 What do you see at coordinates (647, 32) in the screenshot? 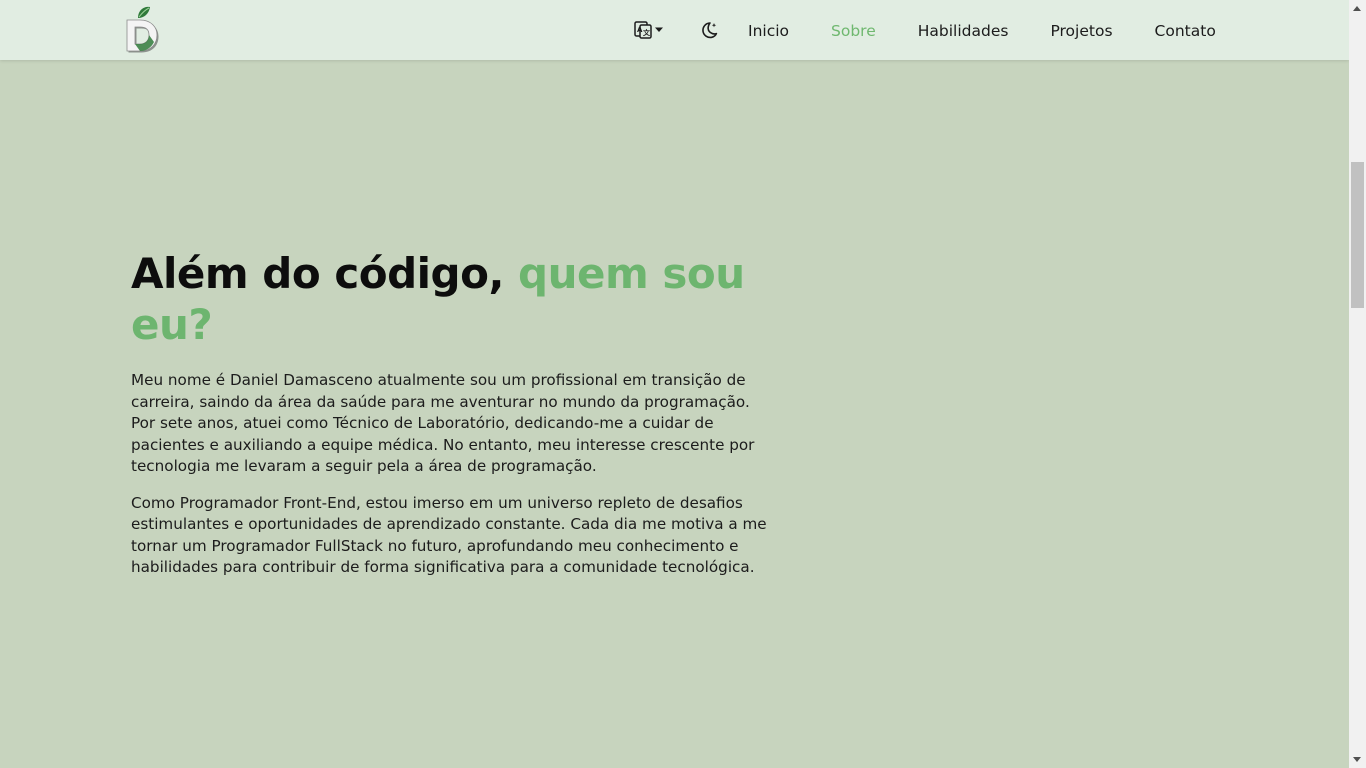
I see `svg-text: 文` at bounding box center [647, 32].